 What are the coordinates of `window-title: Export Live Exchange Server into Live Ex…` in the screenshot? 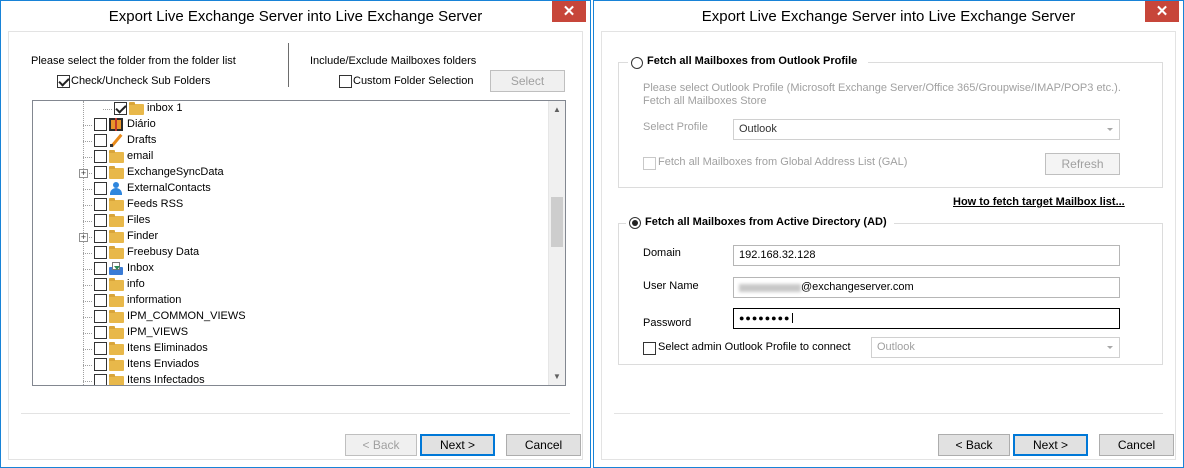 It's located at (295, 16).